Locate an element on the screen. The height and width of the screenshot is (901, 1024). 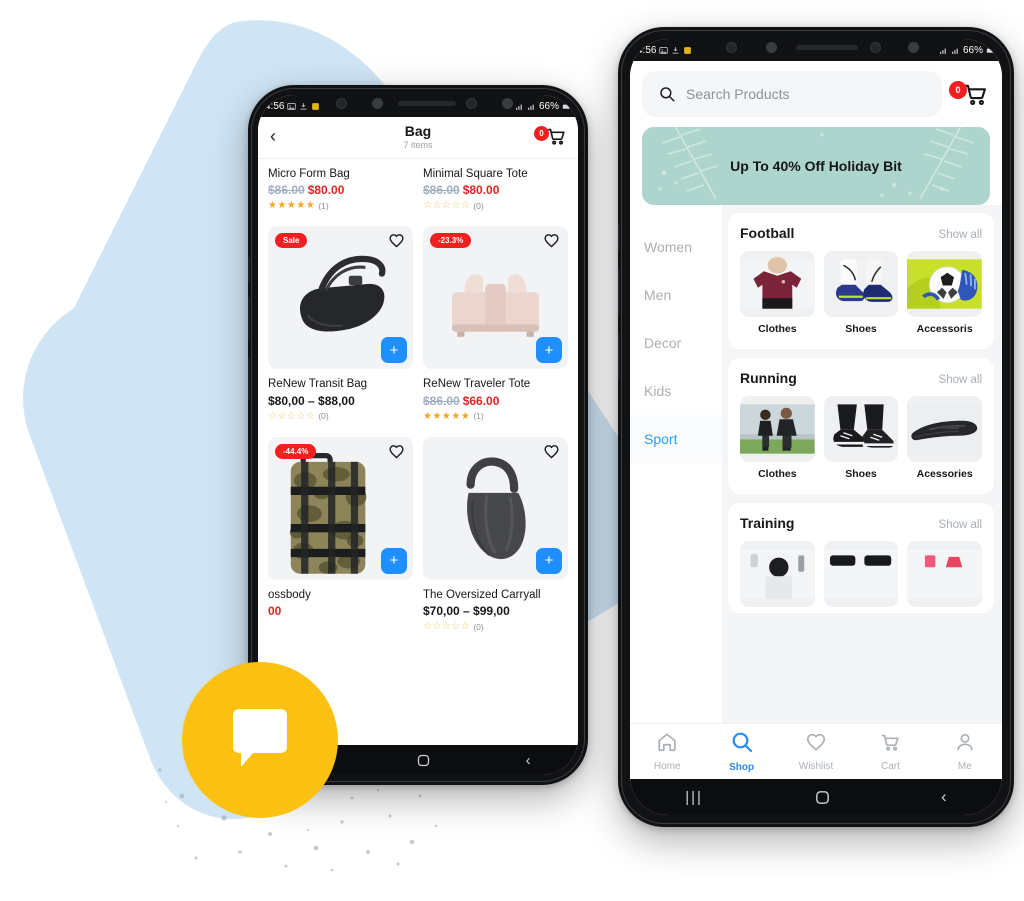
product-image: + is located at coordinates (495, 508).